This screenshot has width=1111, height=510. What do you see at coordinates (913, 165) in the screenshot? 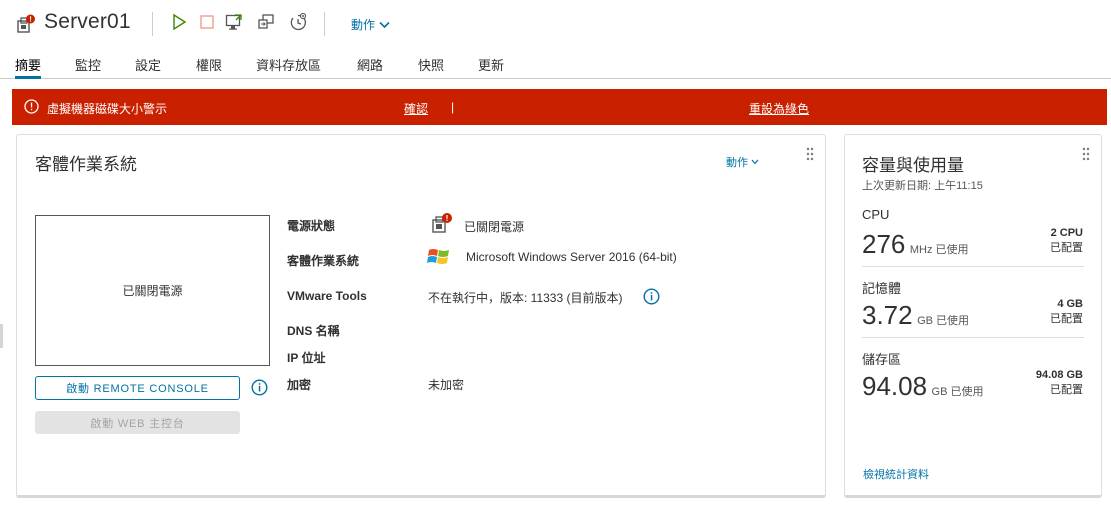
I see `capacity-card-title: 容量與使用量` at bounding box center [913, 165].